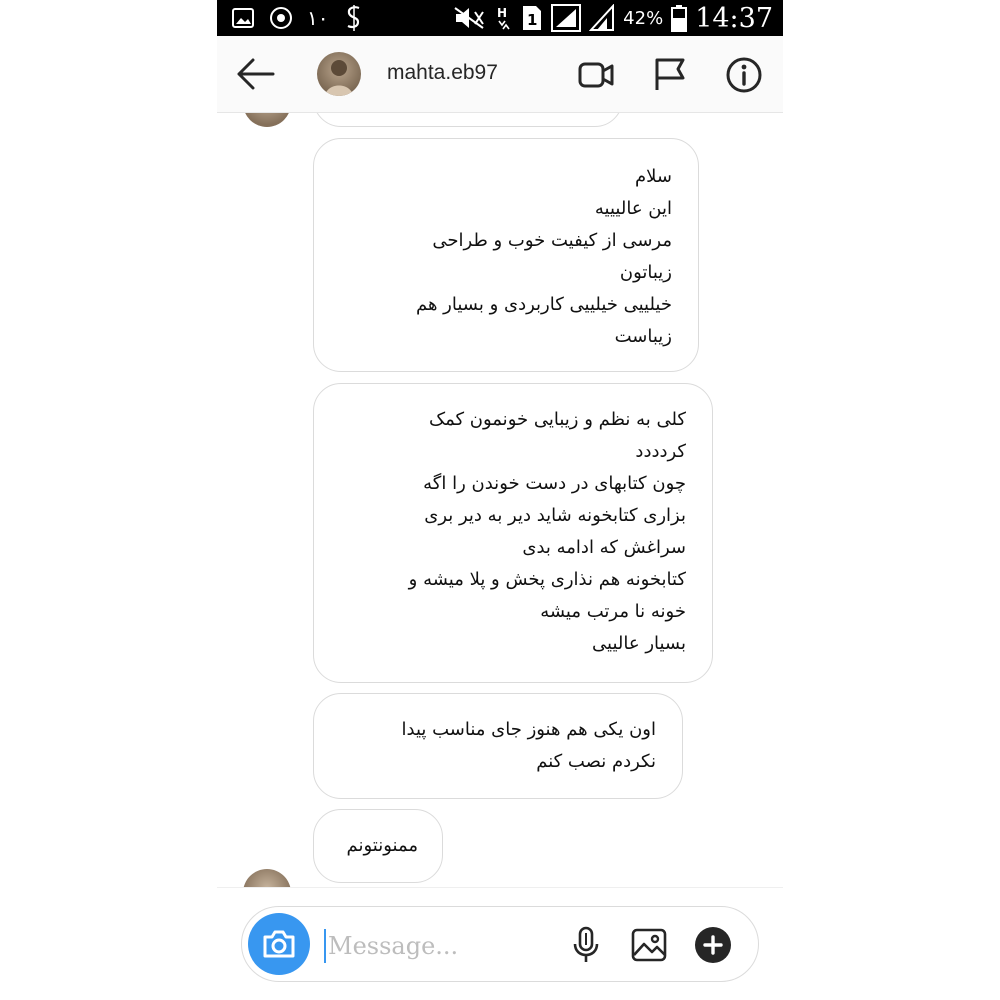 Image resolution: width=1000 pixels, height=1000 pixels. I want to click on status-bar: ١٠ H 1 42% 14:37, so click(500, 18).